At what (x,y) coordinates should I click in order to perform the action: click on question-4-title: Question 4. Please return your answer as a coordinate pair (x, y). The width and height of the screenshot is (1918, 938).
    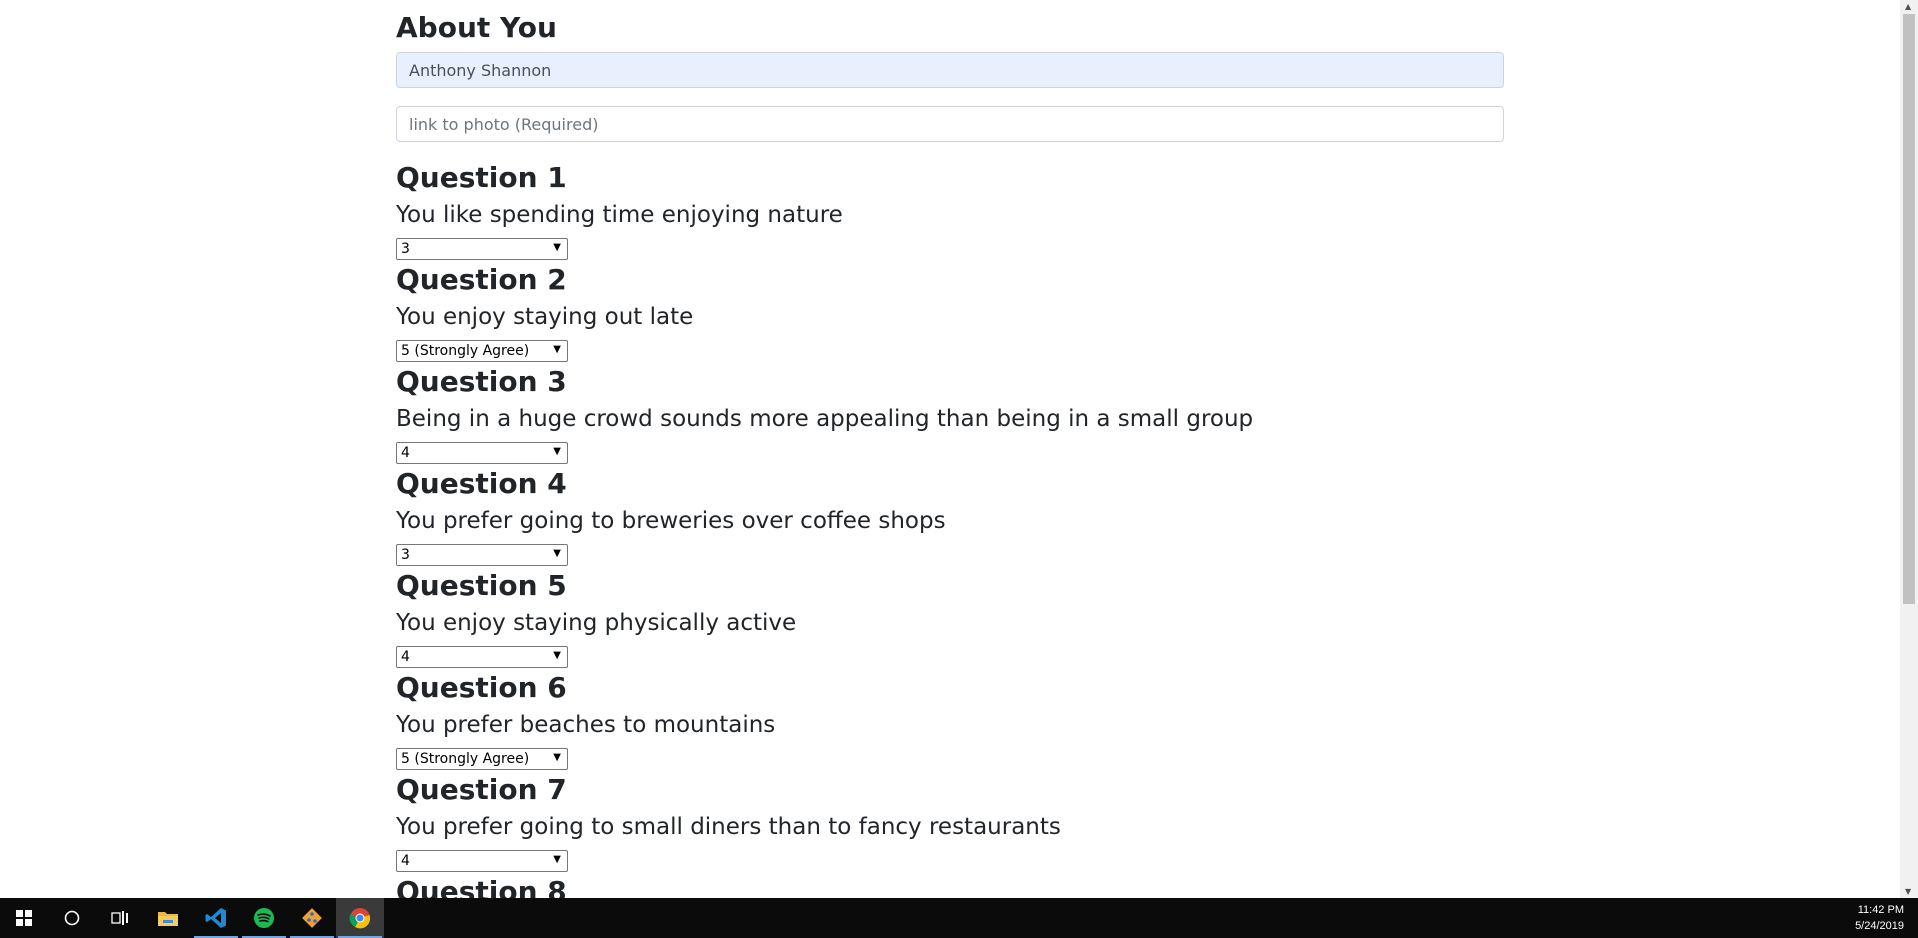
    Looking at the image, I should click on (481, 483).